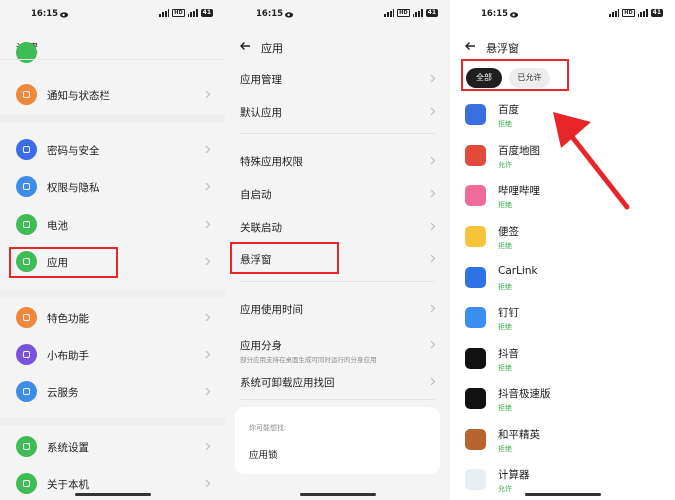 Image resolution: width=675 pixels, height=500 pixels. What do you see at coordinates (475, 277) in the screenshot?
I see `carlink-icon` at bounding box center [475, 277].